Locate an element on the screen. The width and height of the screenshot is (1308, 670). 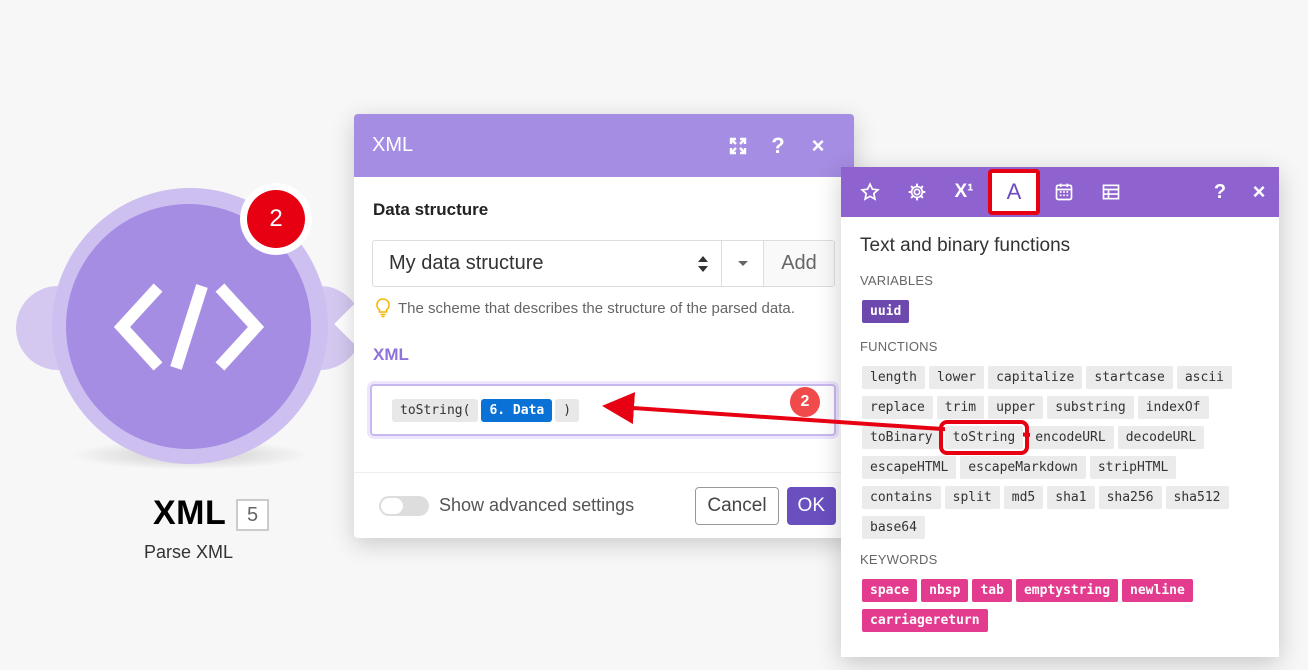
data-token: 6. Data is located at coordinates (517, 410).